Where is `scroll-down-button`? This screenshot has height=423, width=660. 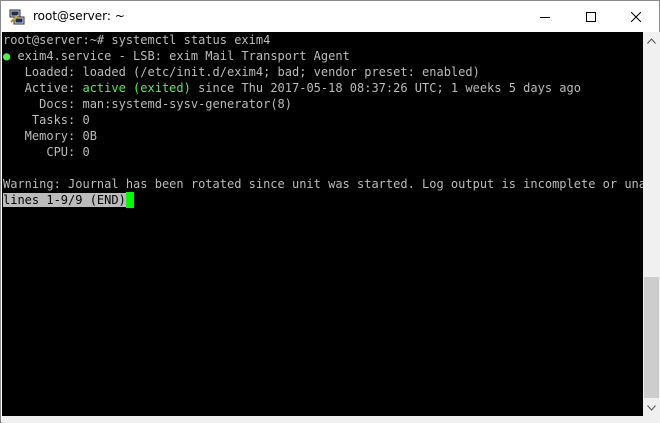 scroll-down-button is located at coordinates (651, 407).